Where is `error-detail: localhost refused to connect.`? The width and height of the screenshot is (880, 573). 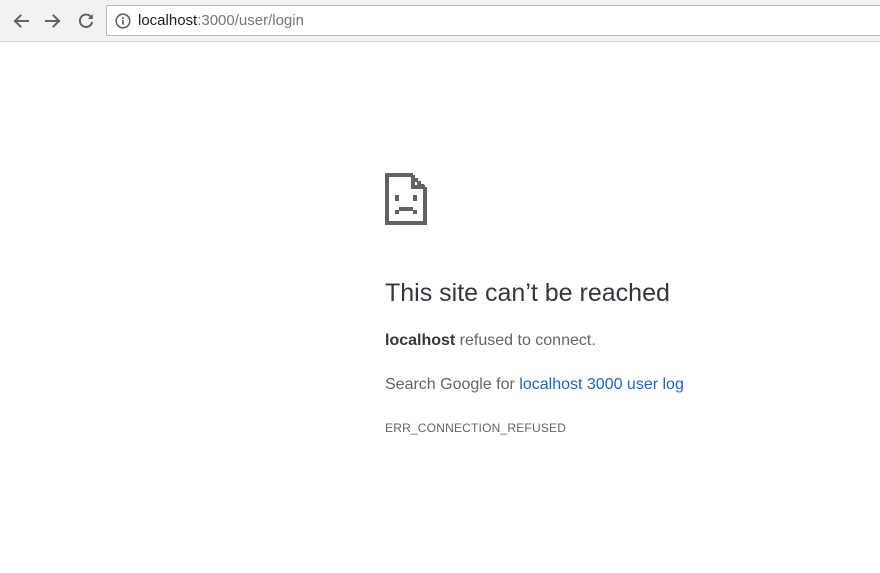 error-detail: localhost refused to connect. is located at coordinates (490, 341).